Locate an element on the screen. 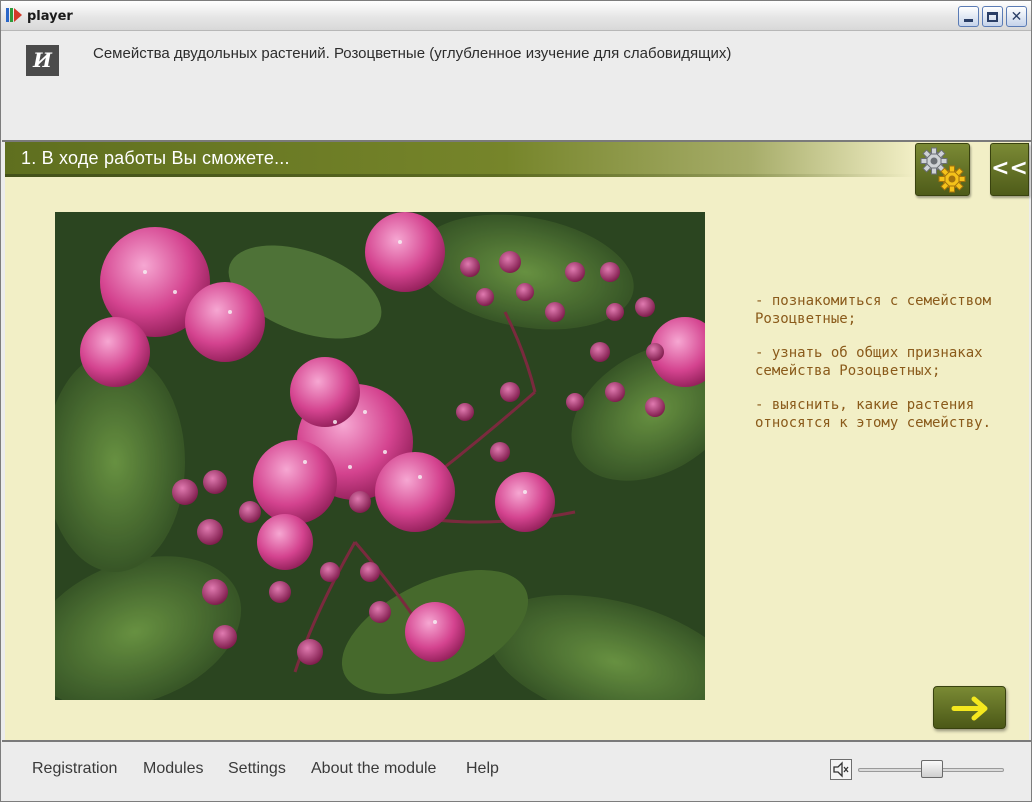 Image resolution: width=1032 pixels, height=802 pixels. nav-about-module: About the module is located at coordinates (373, 769).